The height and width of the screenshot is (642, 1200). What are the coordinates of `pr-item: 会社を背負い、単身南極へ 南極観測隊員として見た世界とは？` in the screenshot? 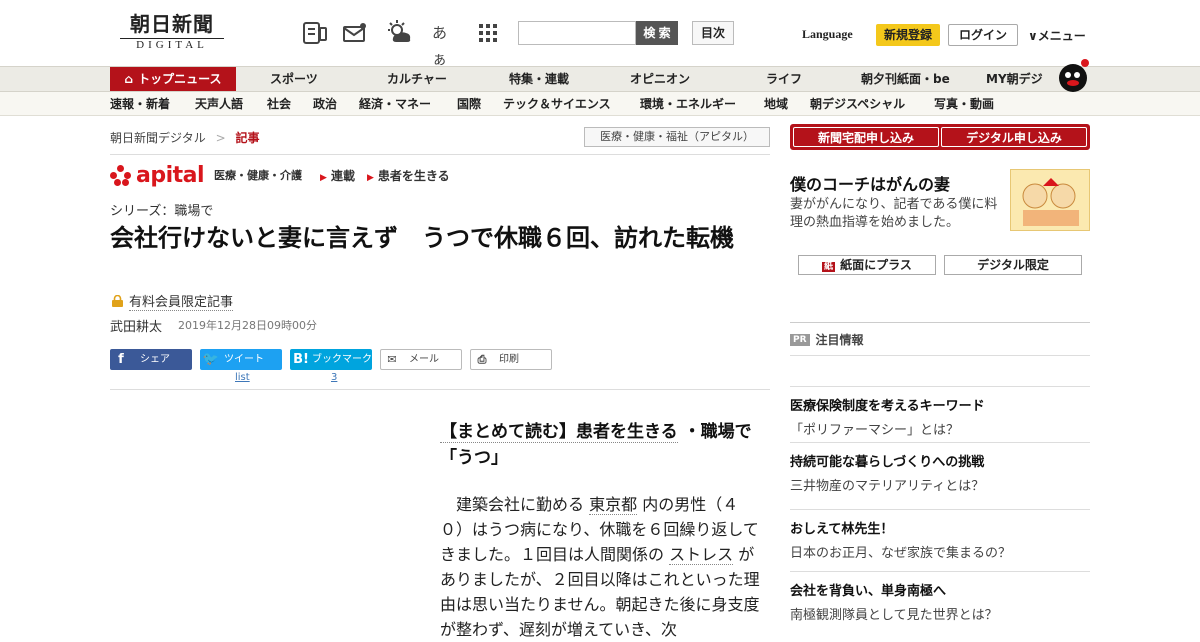 It's located at (940, 597).